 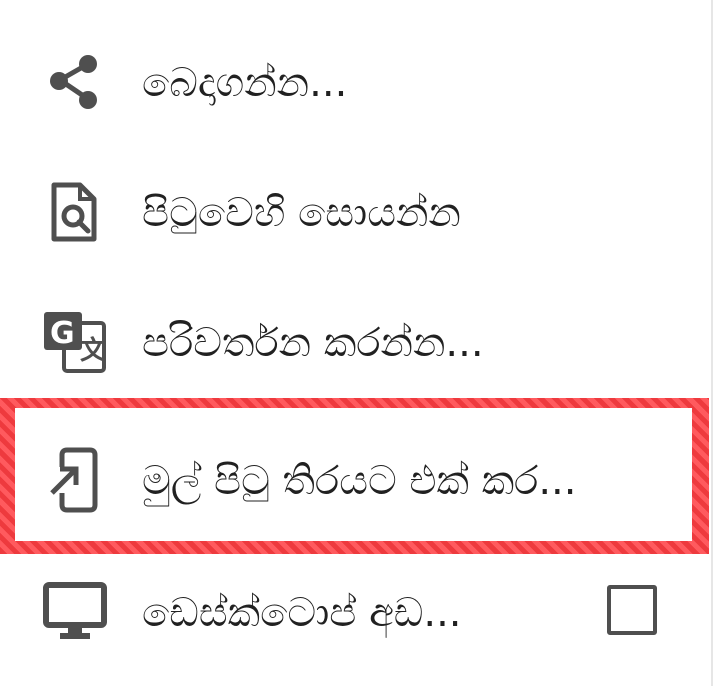 I want to click on add-to-home-screen-icon, so click(x=75, y=480).